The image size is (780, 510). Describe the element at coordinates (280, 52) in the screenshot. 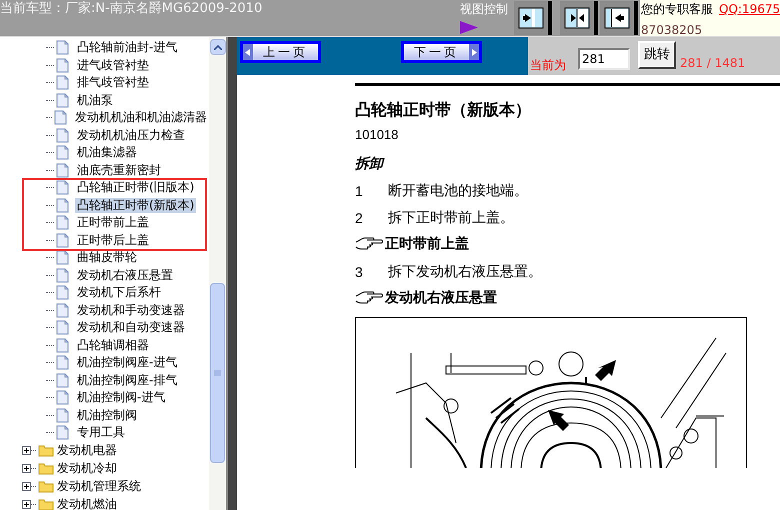

I see `previous-page-button: 上一页` at that location.